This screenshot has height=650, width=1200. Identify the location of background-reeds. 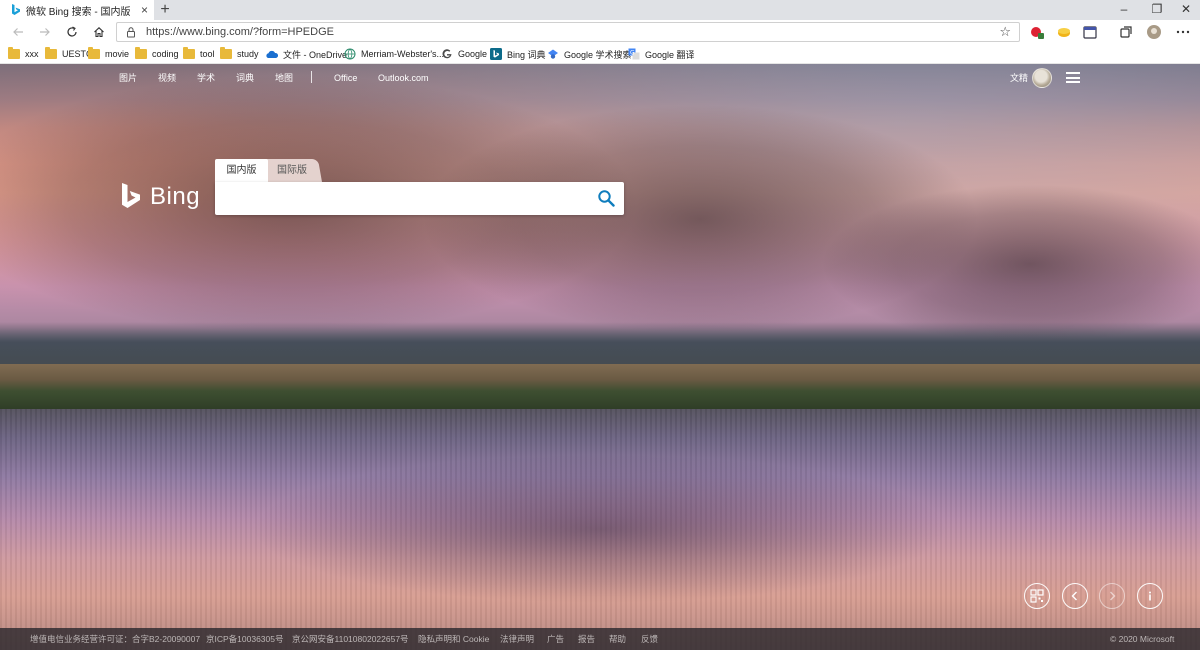
(600, 386).